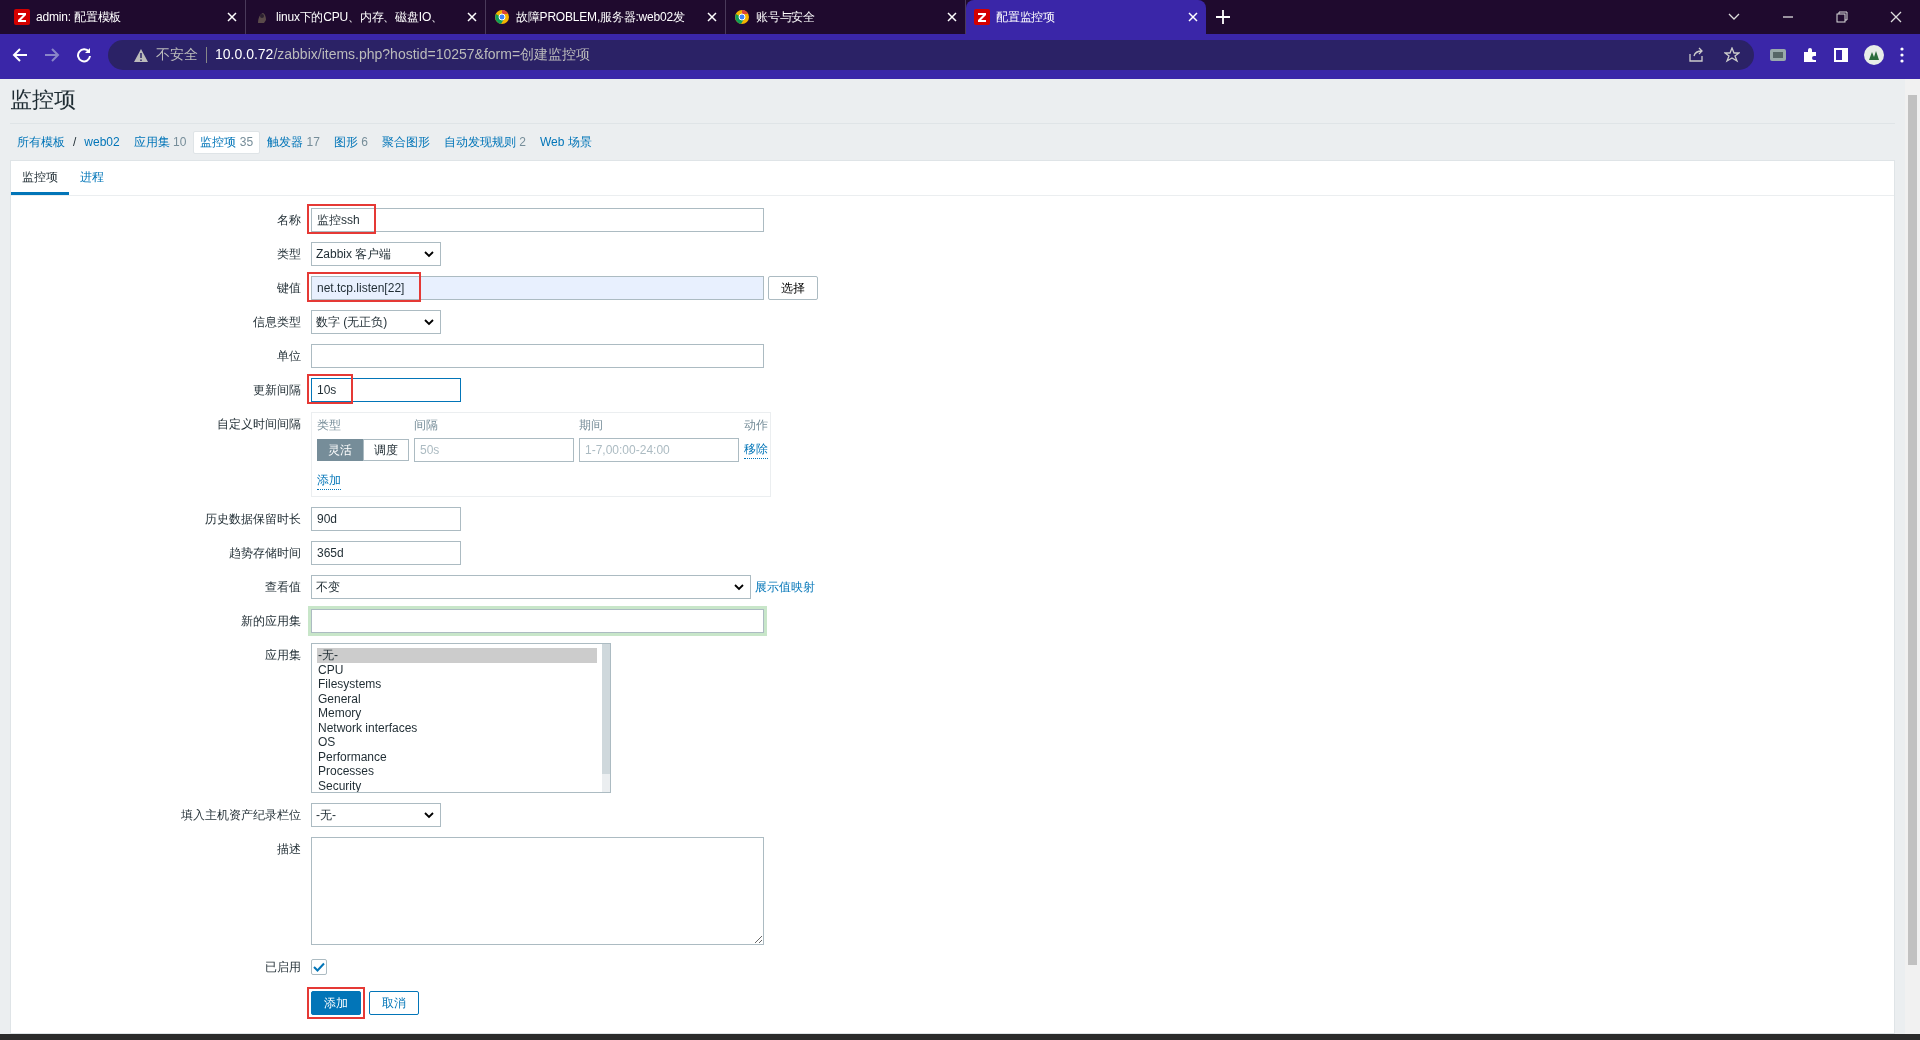 Image resolution: width=1920 pixels, height=1040 pixels. Describe the element at coordinates (756, 450) in the screenshot. I see `remove-link: 移除` at that location.